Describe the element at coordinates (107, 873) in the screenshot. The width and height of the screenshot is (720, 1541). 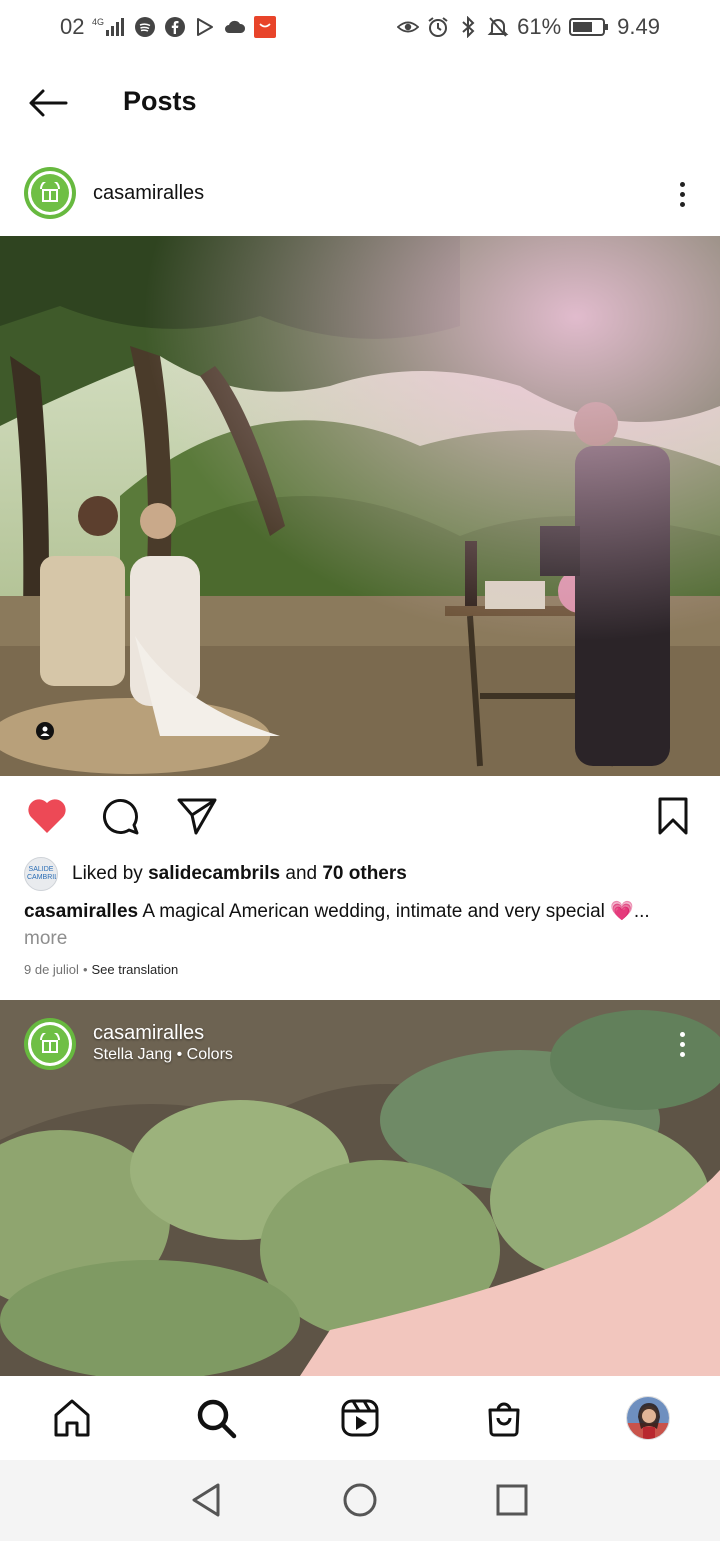
I see `liked-by-prefix: Liked by` at that location.